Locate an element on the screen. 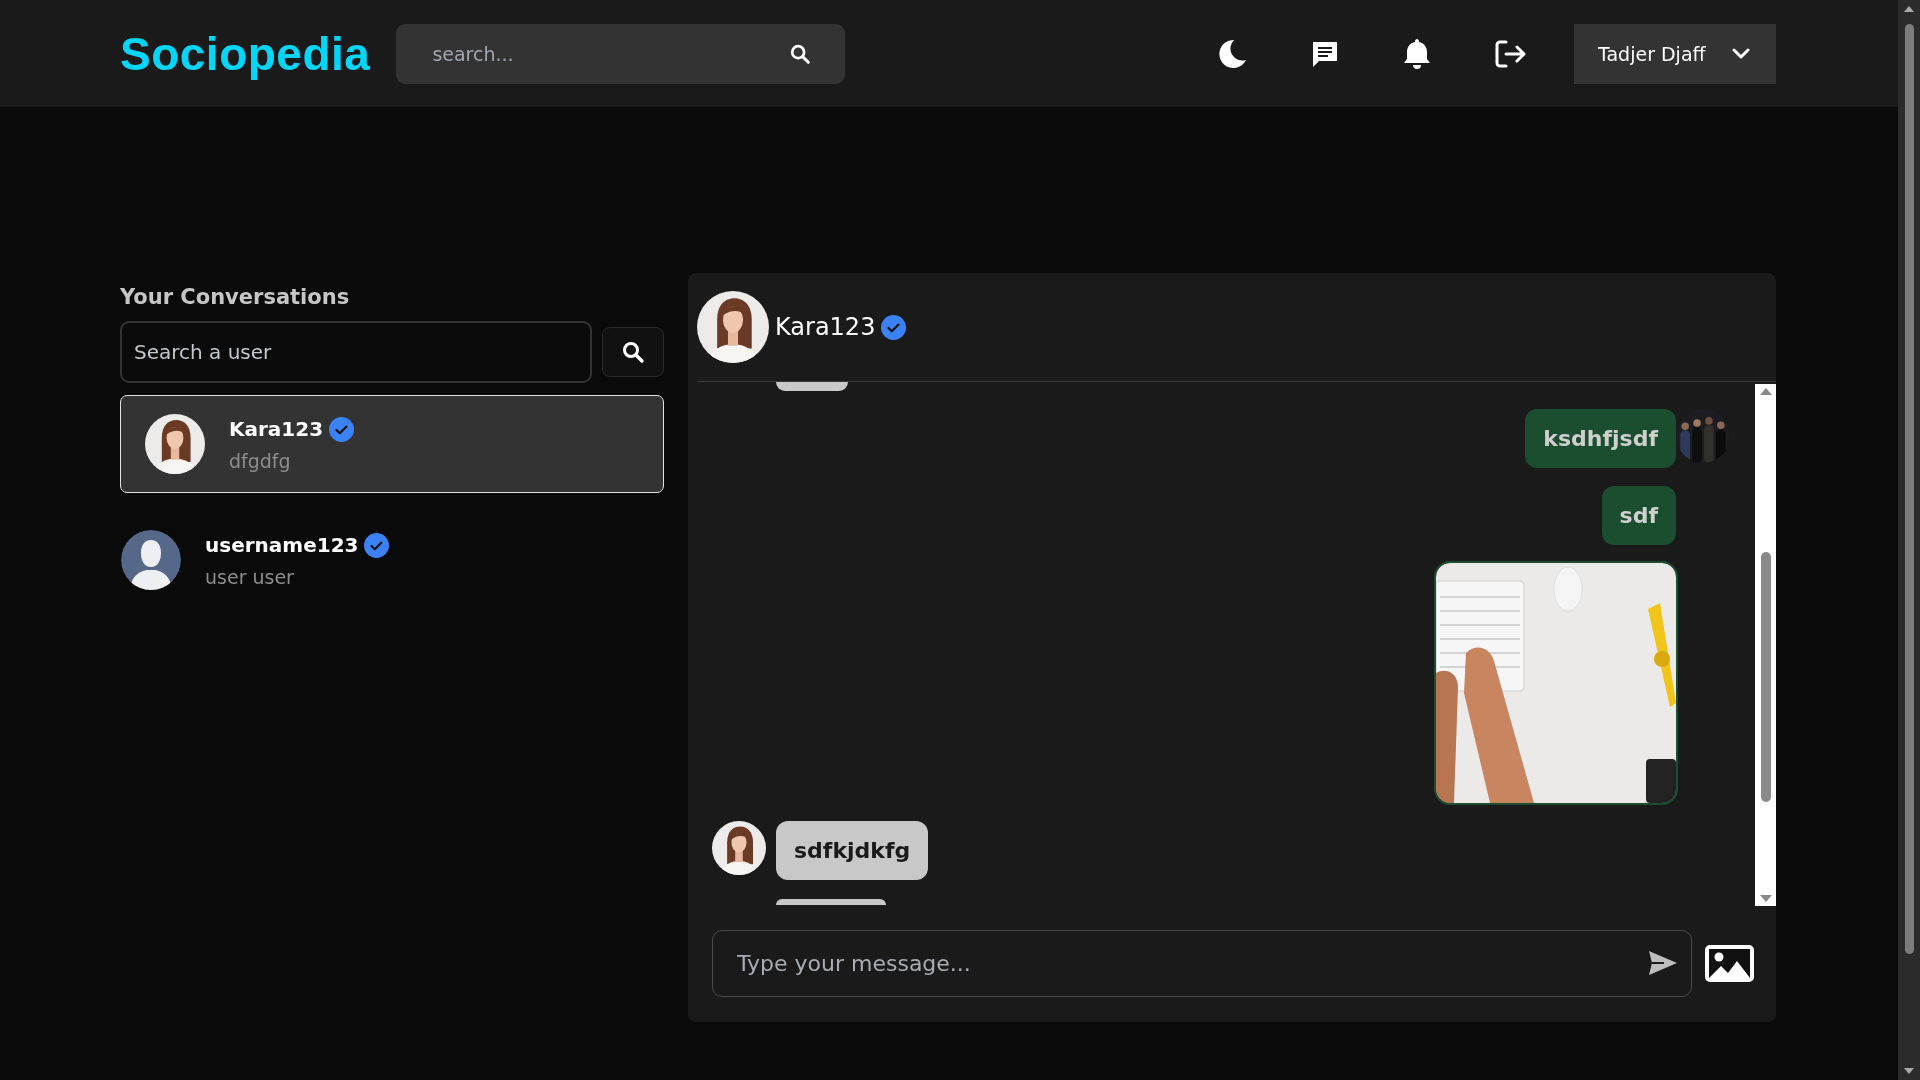 This screenshot has width=1920, height=1080. send-icon is located at coordinates (1663, 963).